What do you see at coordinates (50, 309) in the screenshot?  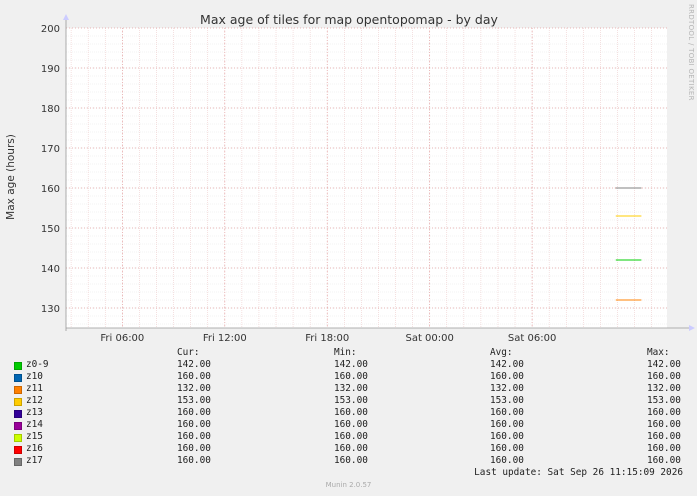 I see `y-tick-label: 130` at bounding box center [50, 309].